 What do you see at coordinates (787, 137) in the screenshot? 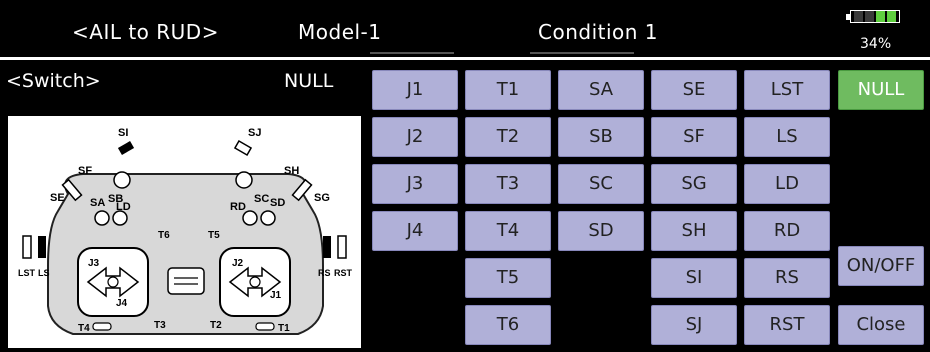
I see `switch-button-LS: LS` at bounding box center [787, 137].